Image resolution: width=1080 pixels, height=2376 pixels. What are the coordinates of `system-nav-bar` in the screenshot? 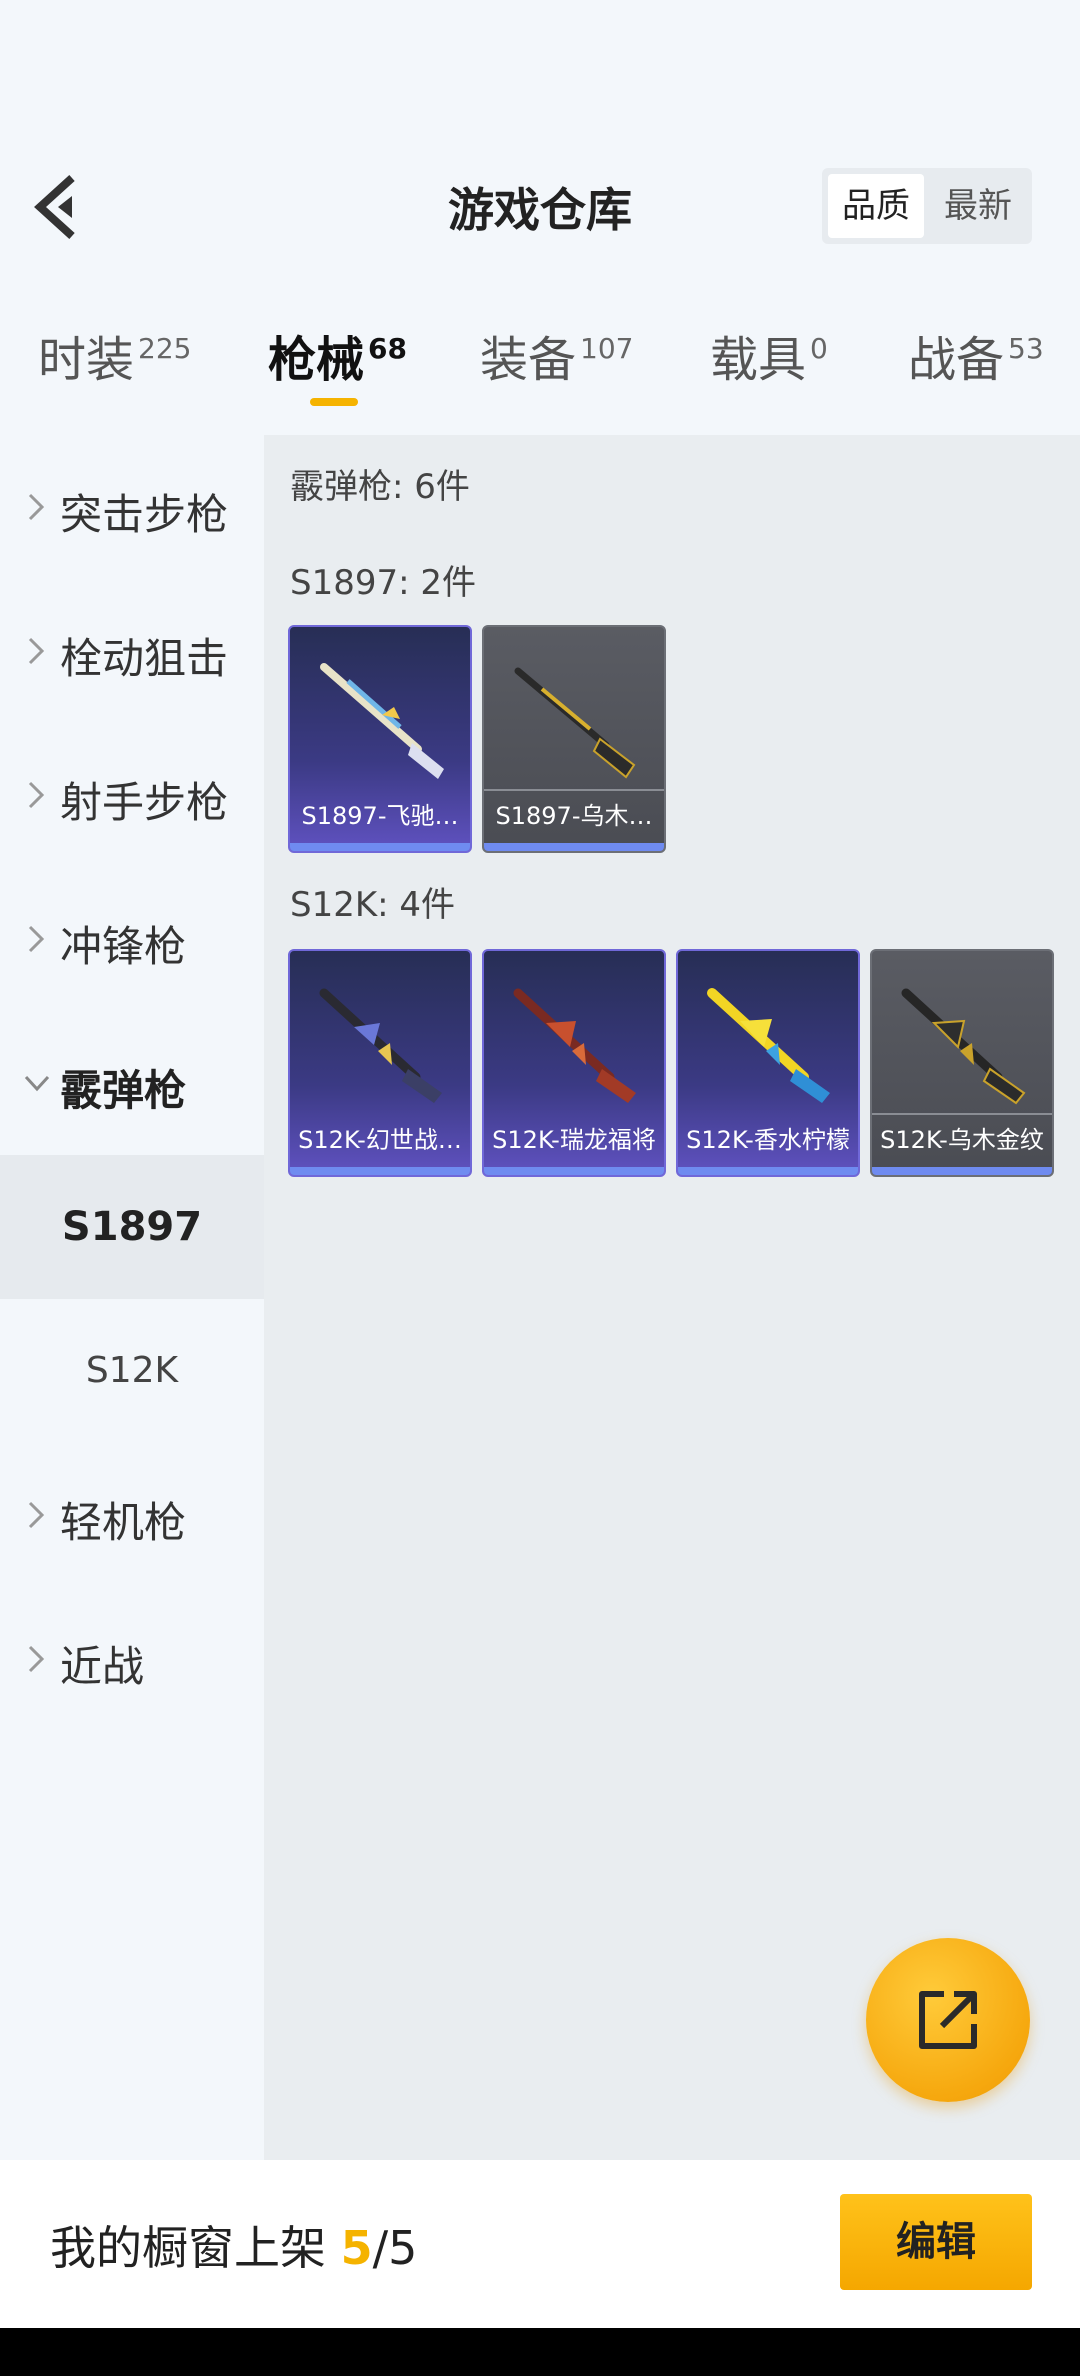 It's located at (540, 2352).